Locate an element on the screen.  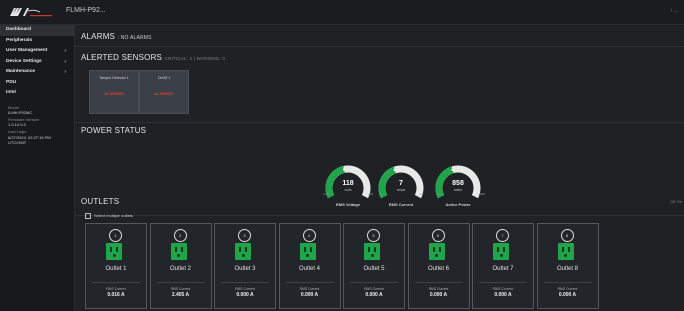
sidebar-item-label: Peripherals is located at coordinates (19, 40).